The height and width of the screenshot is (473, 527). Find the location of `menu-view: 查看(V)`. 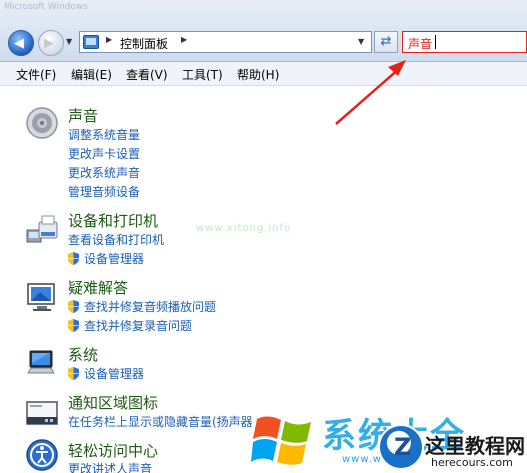

menu-view: 查看(V) is located at coordinates (147, 74).